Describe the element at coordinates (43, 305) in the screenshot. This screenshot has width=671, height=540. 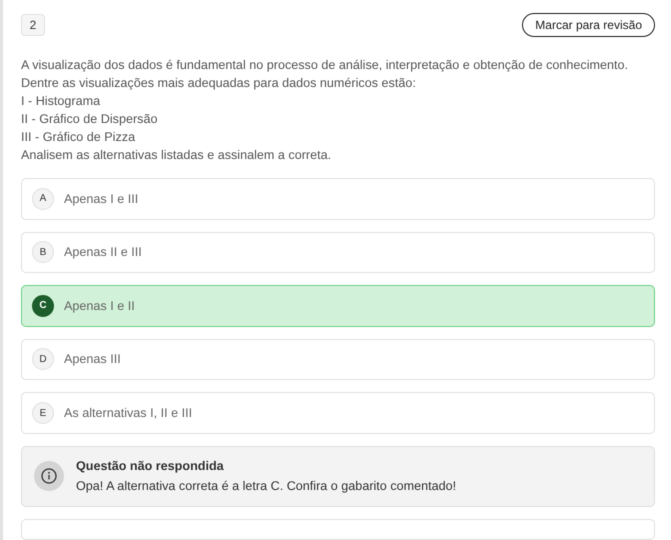
I see `option-letter: C` at that location.